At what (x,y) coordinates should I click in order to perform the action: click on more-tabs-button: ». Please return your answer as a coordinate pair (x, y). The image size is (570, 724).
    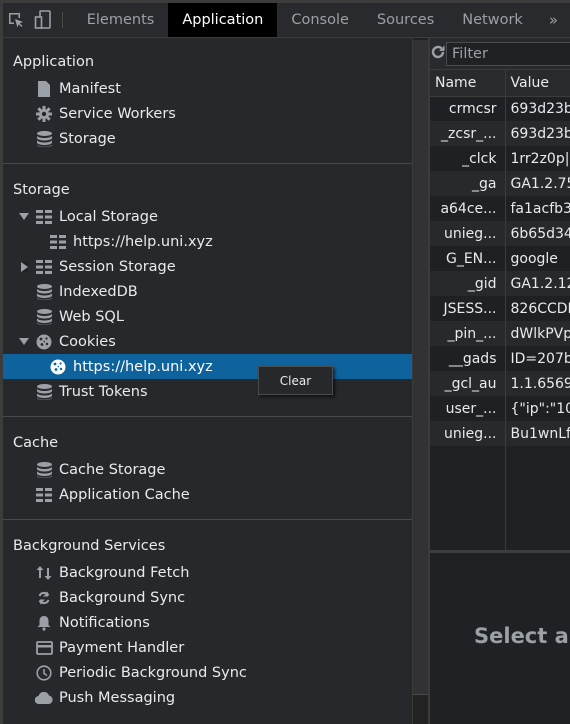
    Looking at the image, I should click on (553, 20).